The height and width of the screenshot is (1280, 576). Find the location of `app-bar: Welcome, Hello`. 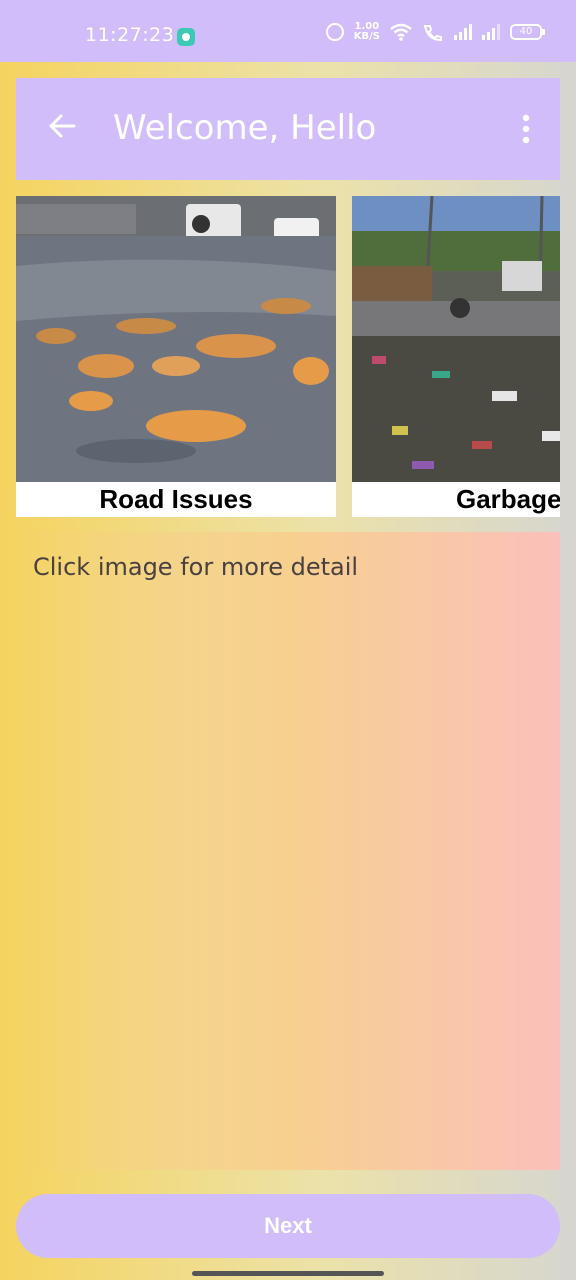

app-bar: Welcome, Hello is located at coordinates (288, 129).